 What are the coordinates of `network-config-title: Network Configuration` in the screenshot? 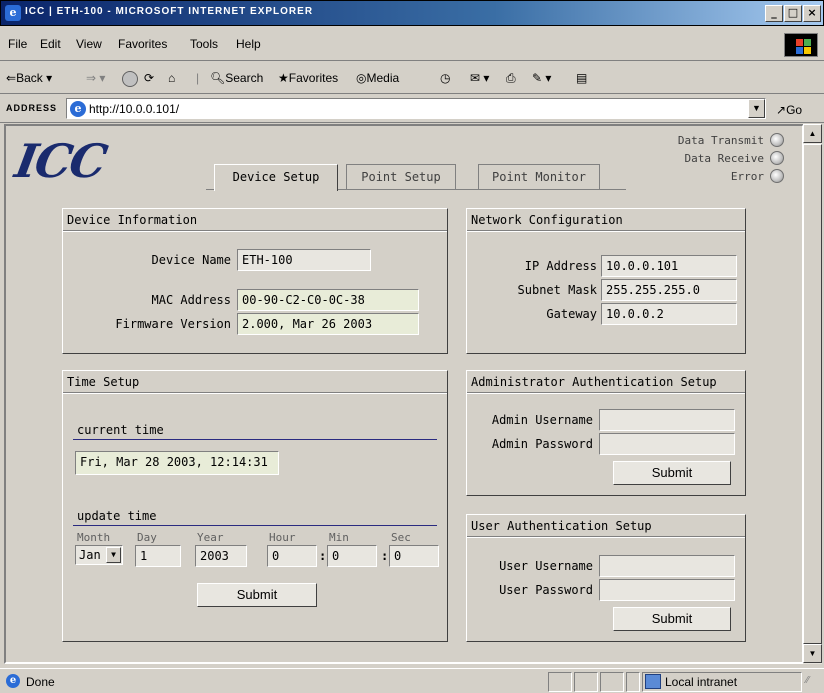 It's located at (606, 220).